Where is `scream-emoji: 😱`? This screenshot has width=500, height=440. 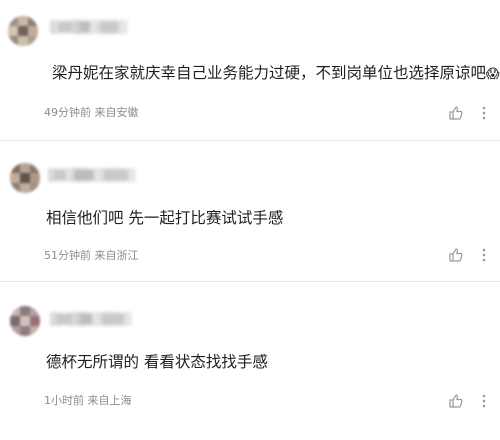 scream-emoji: 😱 is located at coordinates (493, 74).